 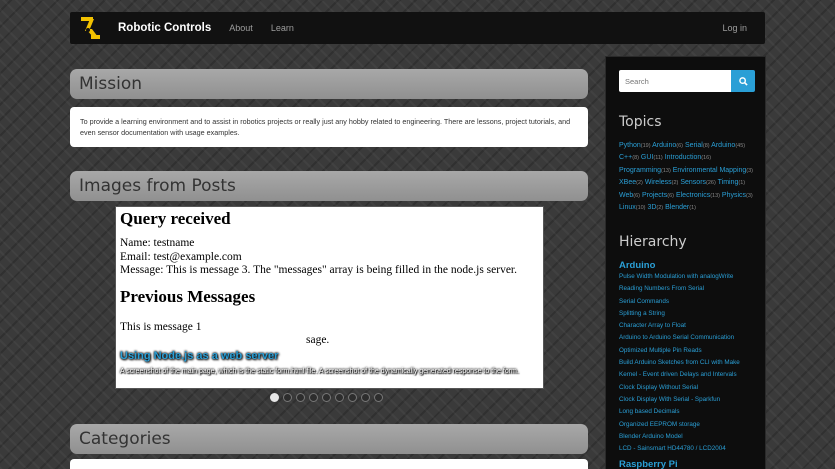 What do you see at coordinates (692, 464) in the screenshot?
I see `hierarchy-category-raspberry-pi: Raspberry Pi` at bounding box center [692, 464].